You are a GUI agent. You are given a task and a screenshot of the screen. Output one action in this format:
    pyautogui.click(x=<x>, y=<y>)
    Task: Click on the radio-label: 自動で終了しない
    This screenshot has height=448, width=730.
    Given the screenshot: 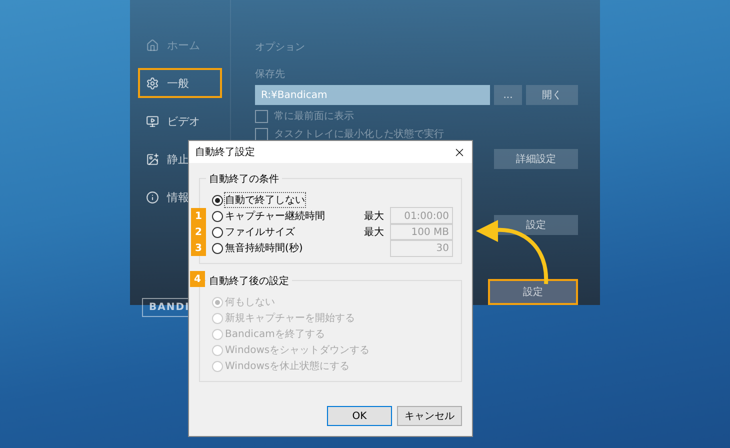 What is the action you would take?
    pyautogui.click(x=265, y=200)
    